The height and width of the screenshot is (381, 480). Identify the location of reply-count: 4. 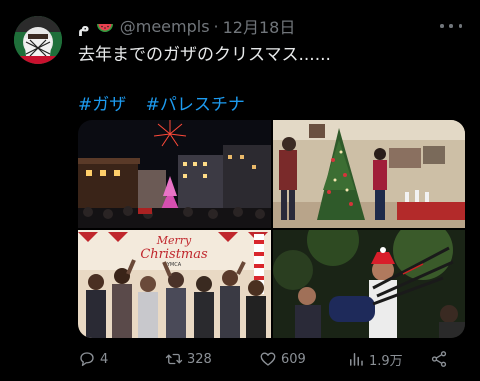
(104, 359).